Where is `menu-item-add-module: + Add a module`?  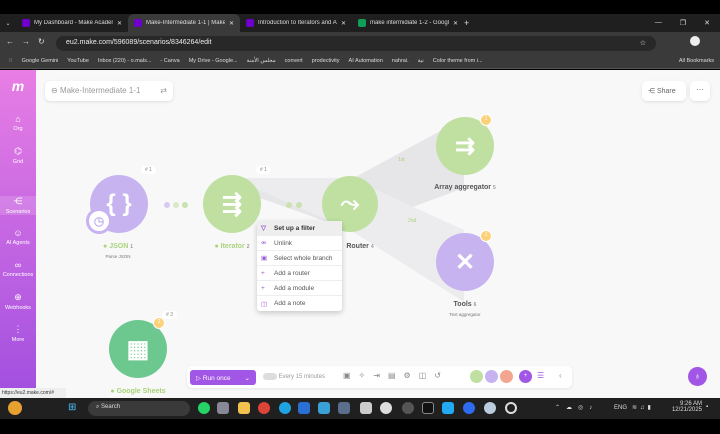 menu-item-add-module: + Add a module is located at coordinates (299, 288).